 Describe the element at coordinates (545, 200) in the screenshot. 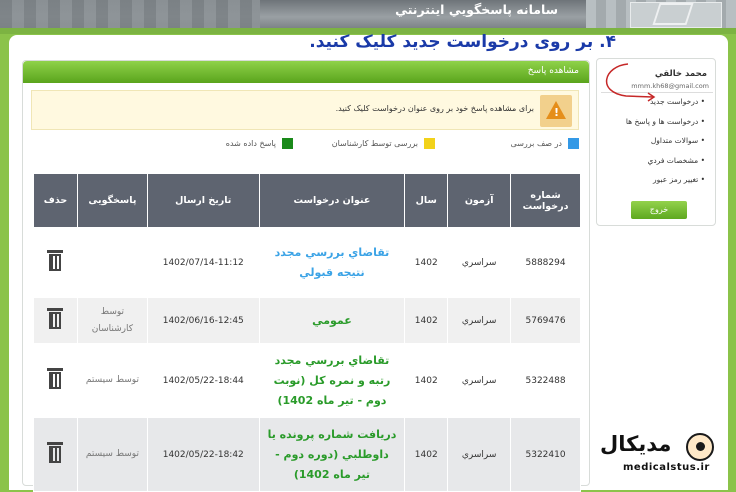

I see `col-header-id: شماره درخواست` at that location.